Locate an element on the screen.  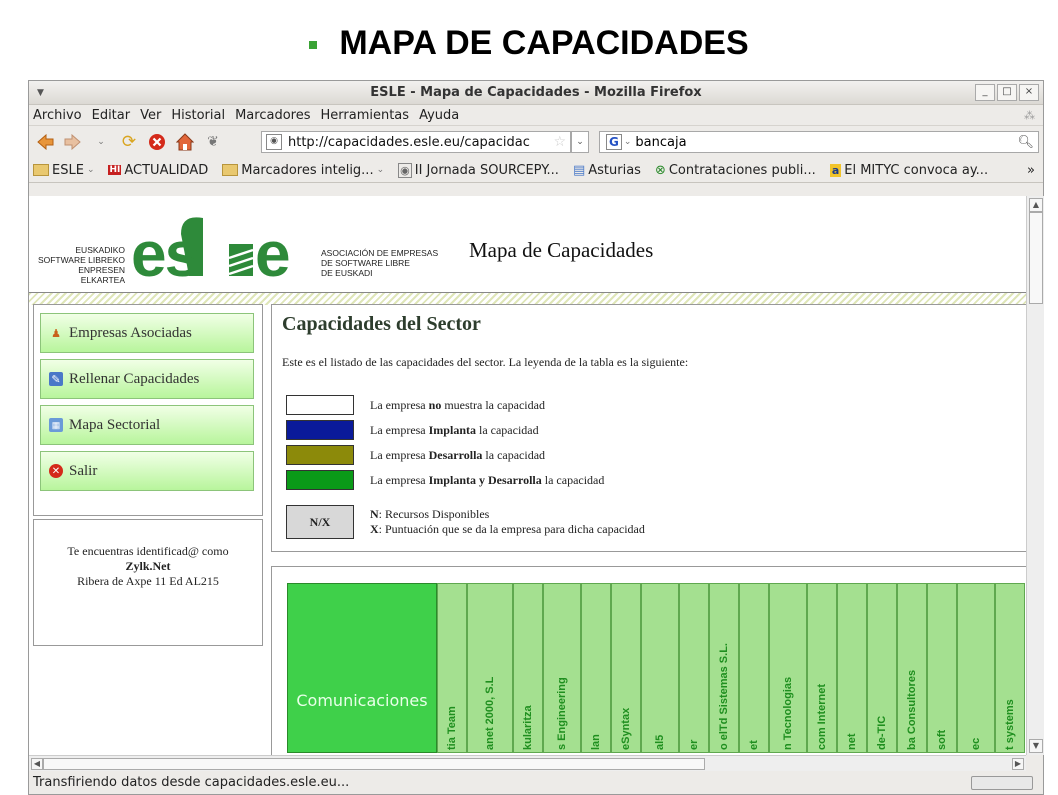
scroll-thumb is located at coordinates (1036, 258).